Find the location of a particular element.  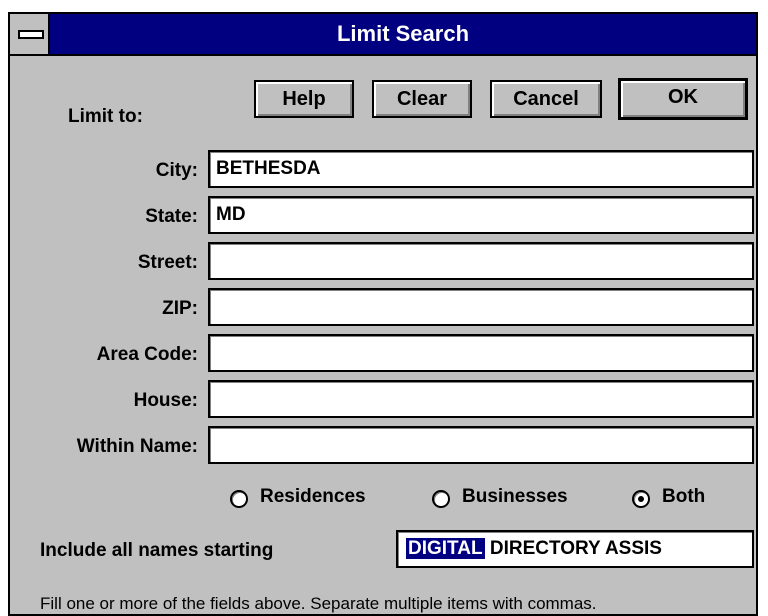

state-field: MD is located at coordinates (481, 215).